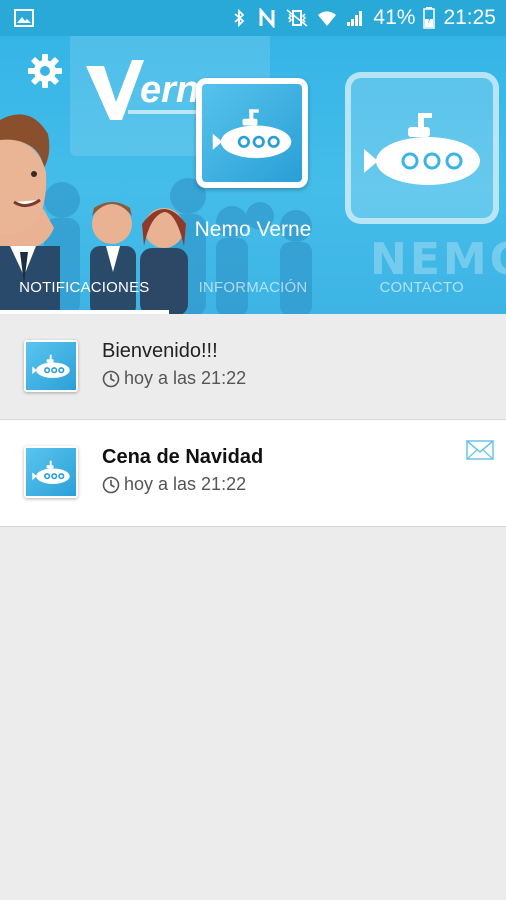 This screenshot has height=900, width=506. Describe the element at coordinates (253, 18) in the screenshot. I see `status-bar: 41% 21:25` at that location.